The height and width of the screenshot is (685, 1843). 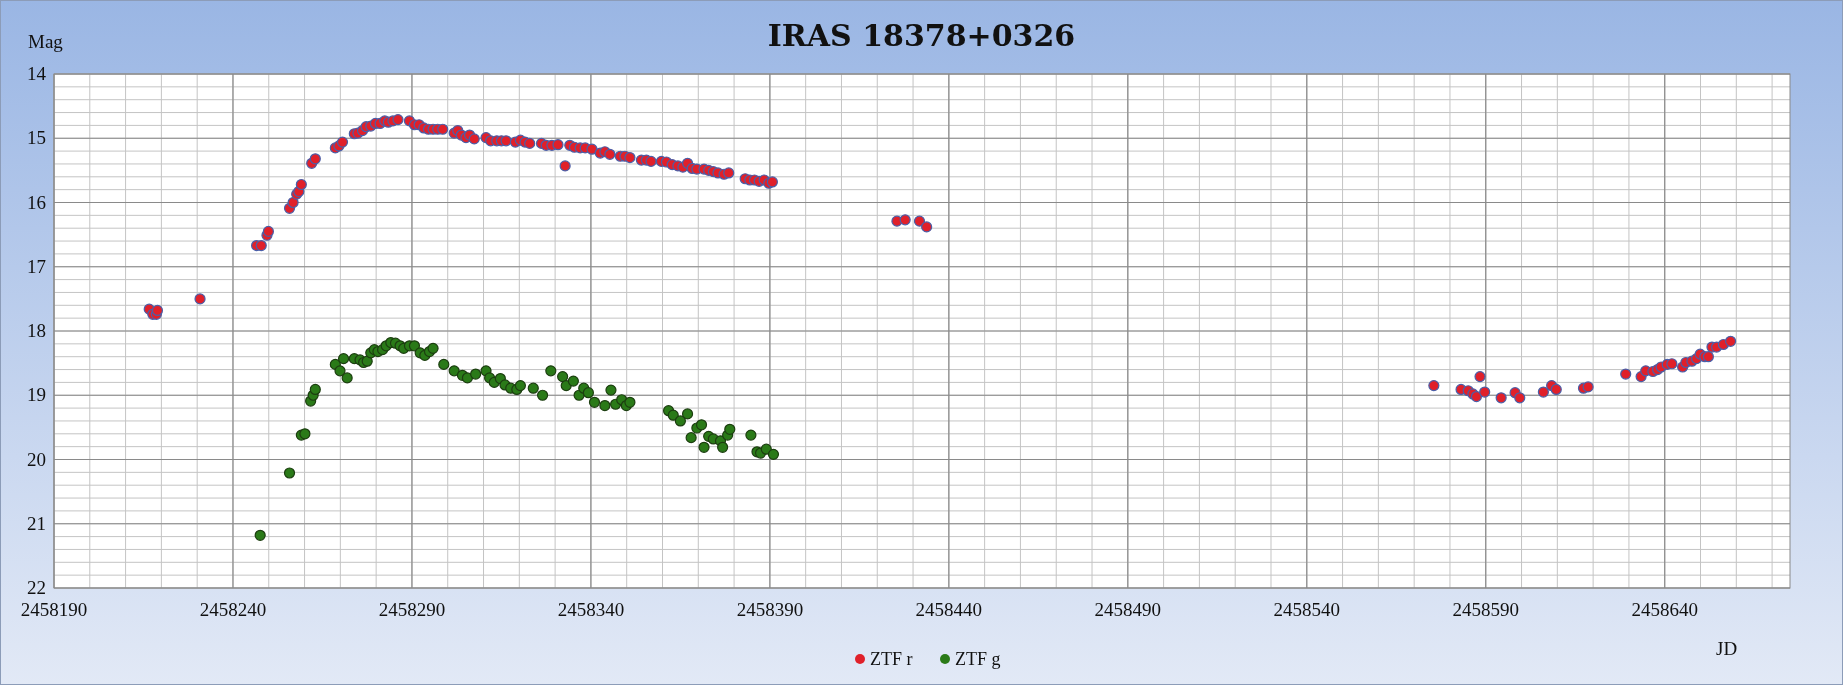 What do you see at coordinates (949, 609) in the screenshot?
I see `x-tick-label: 2458440` at bounding box center [949, 609].